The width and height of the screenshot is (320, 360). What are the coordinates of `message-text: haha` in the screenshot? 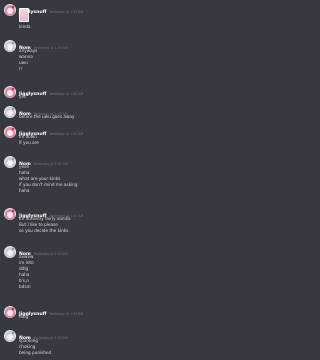 It's located at (24, 190).